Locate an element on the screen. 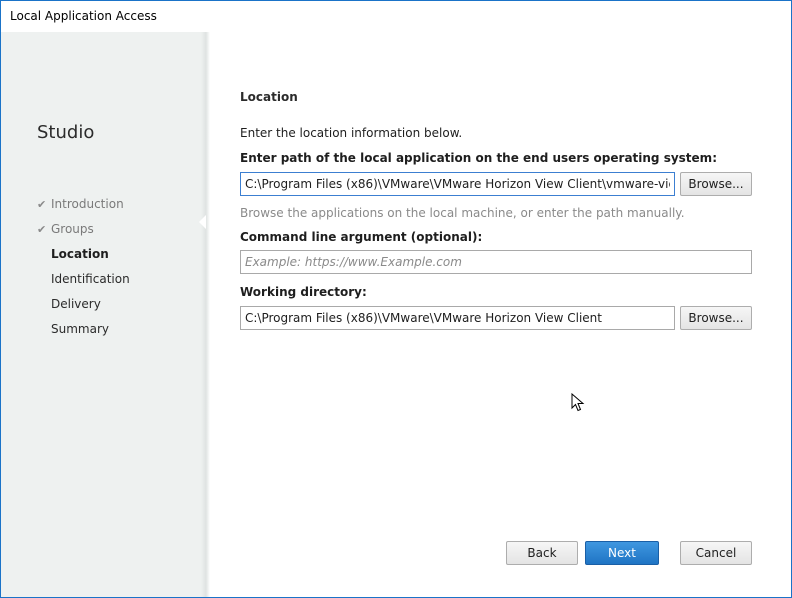  step-label: Groups is located at coordinates (72, 229).